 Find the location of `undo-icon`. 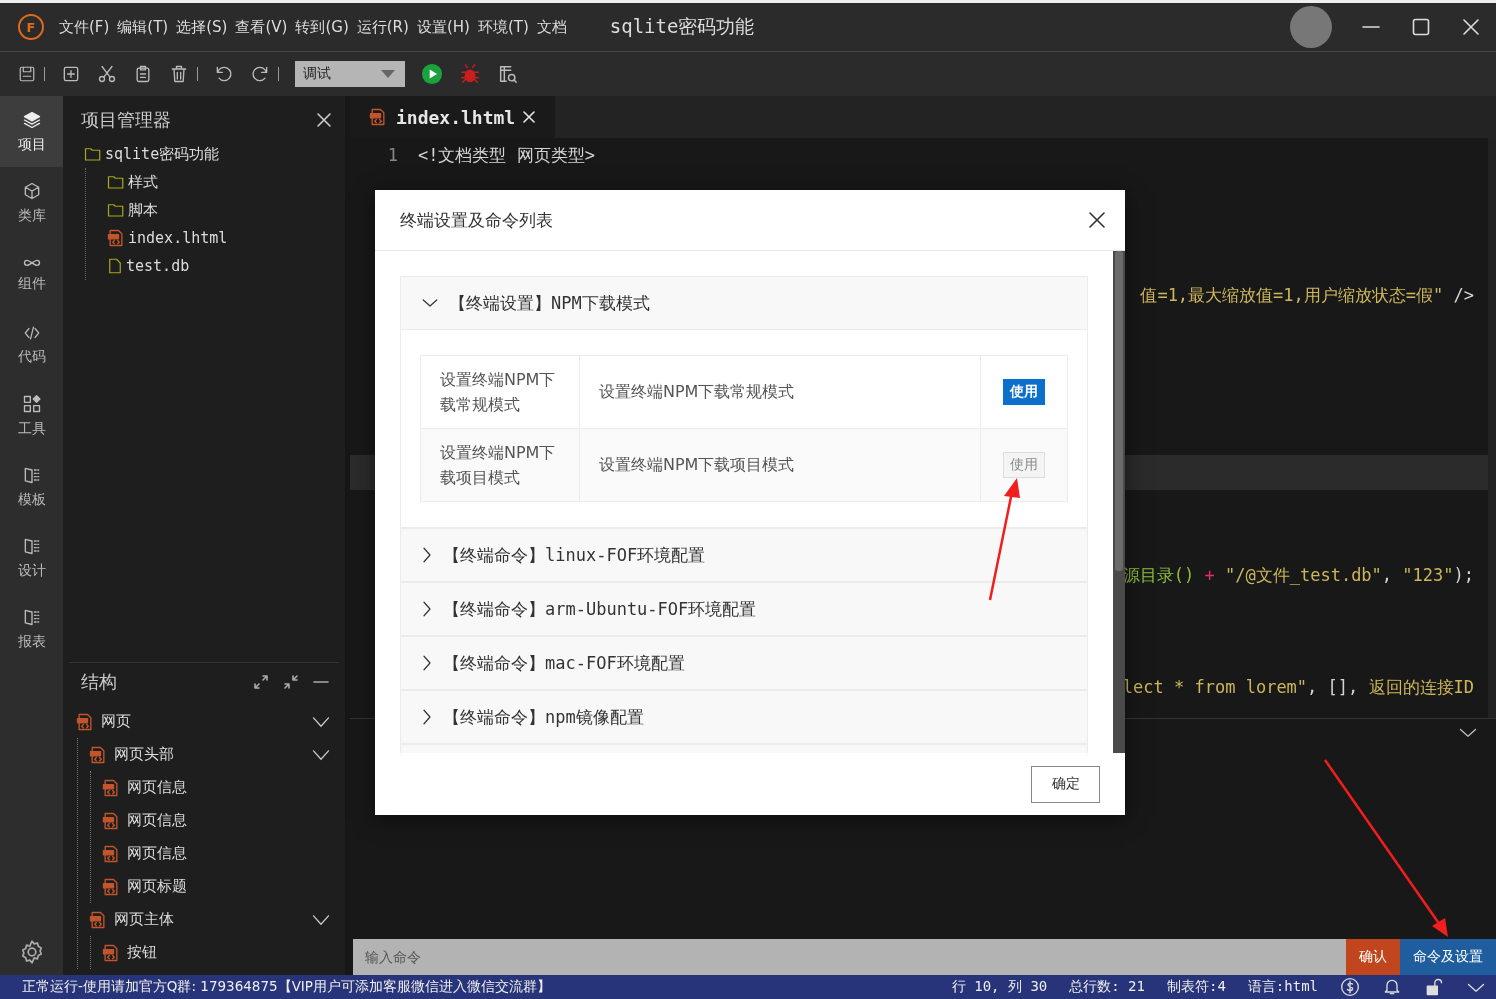

undo-icon is located at coordinates (224, 74).